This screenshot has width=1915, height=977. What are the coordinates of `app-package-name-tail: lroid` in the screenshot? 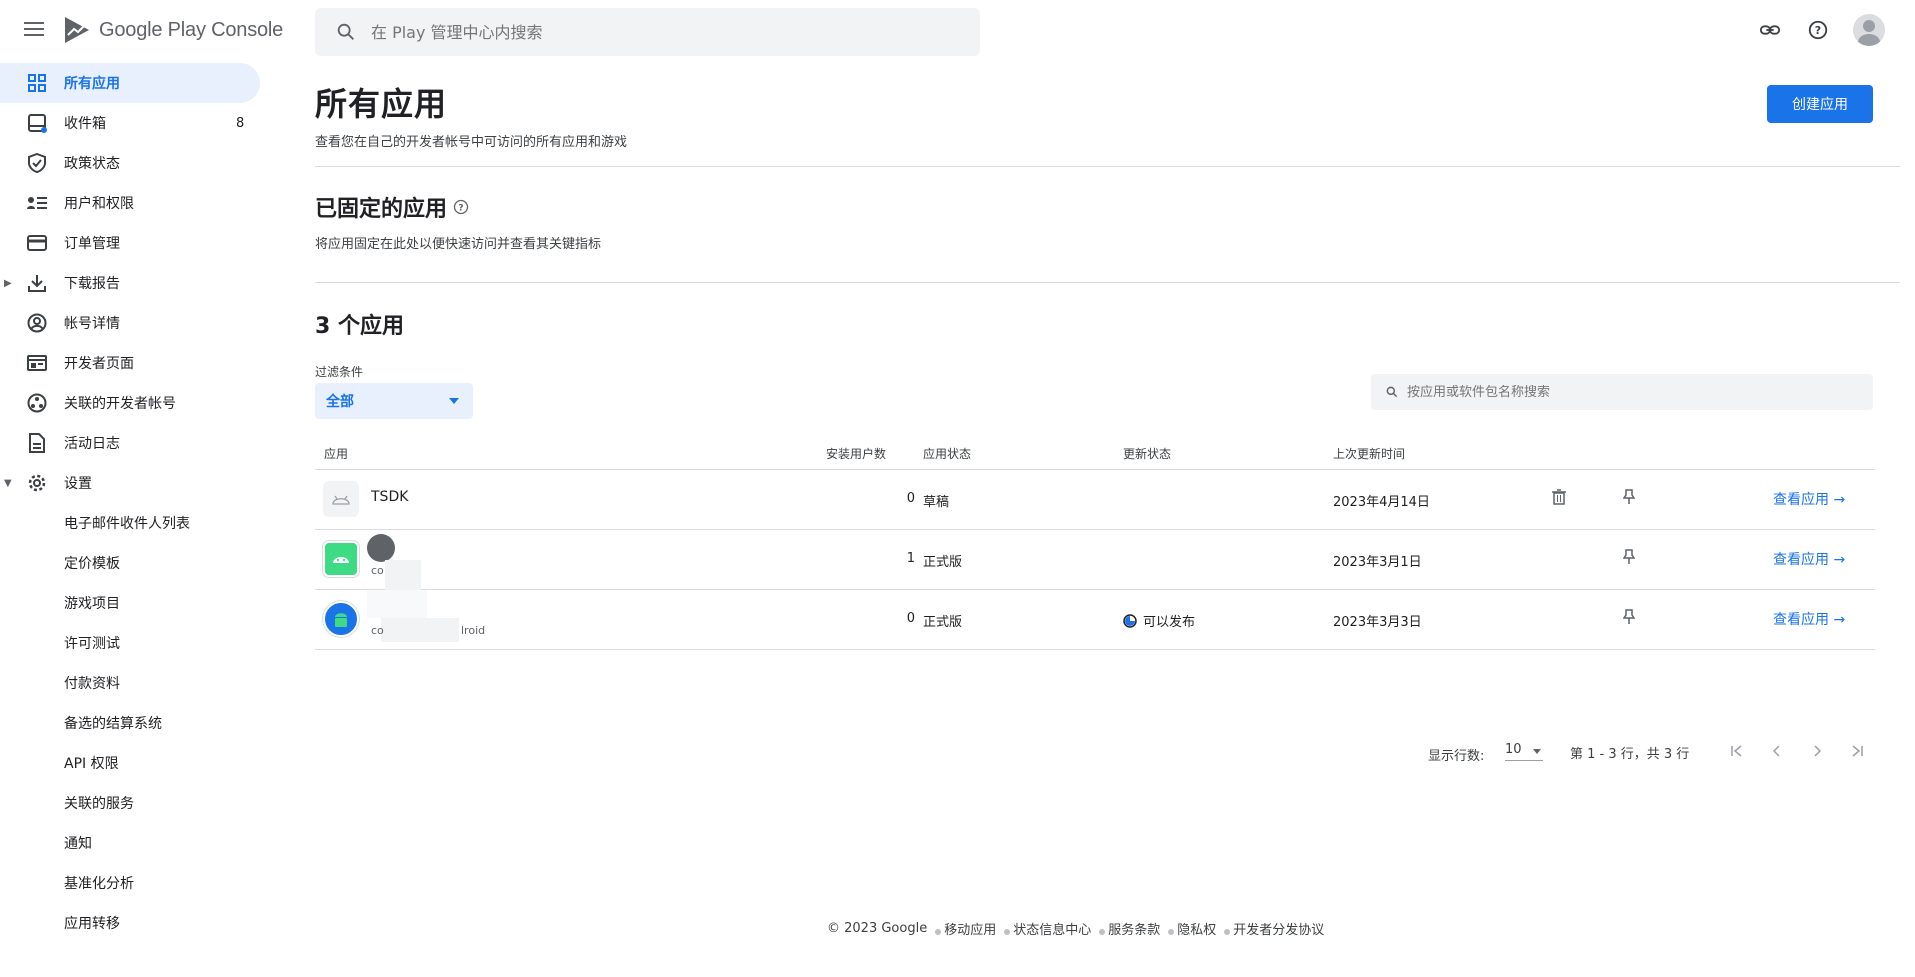 It's located at (473, 630).